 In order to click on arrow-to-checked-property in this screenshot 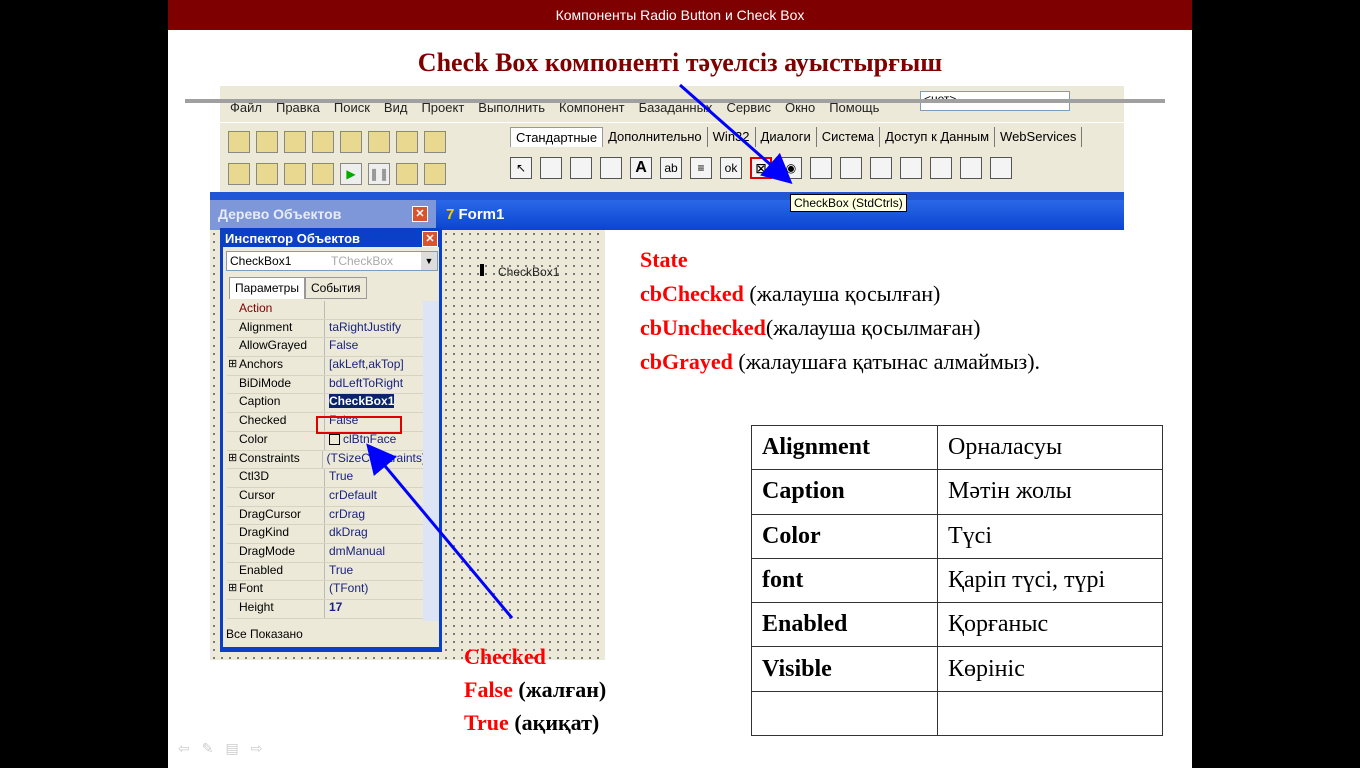, I will do `click(440, 531)`.